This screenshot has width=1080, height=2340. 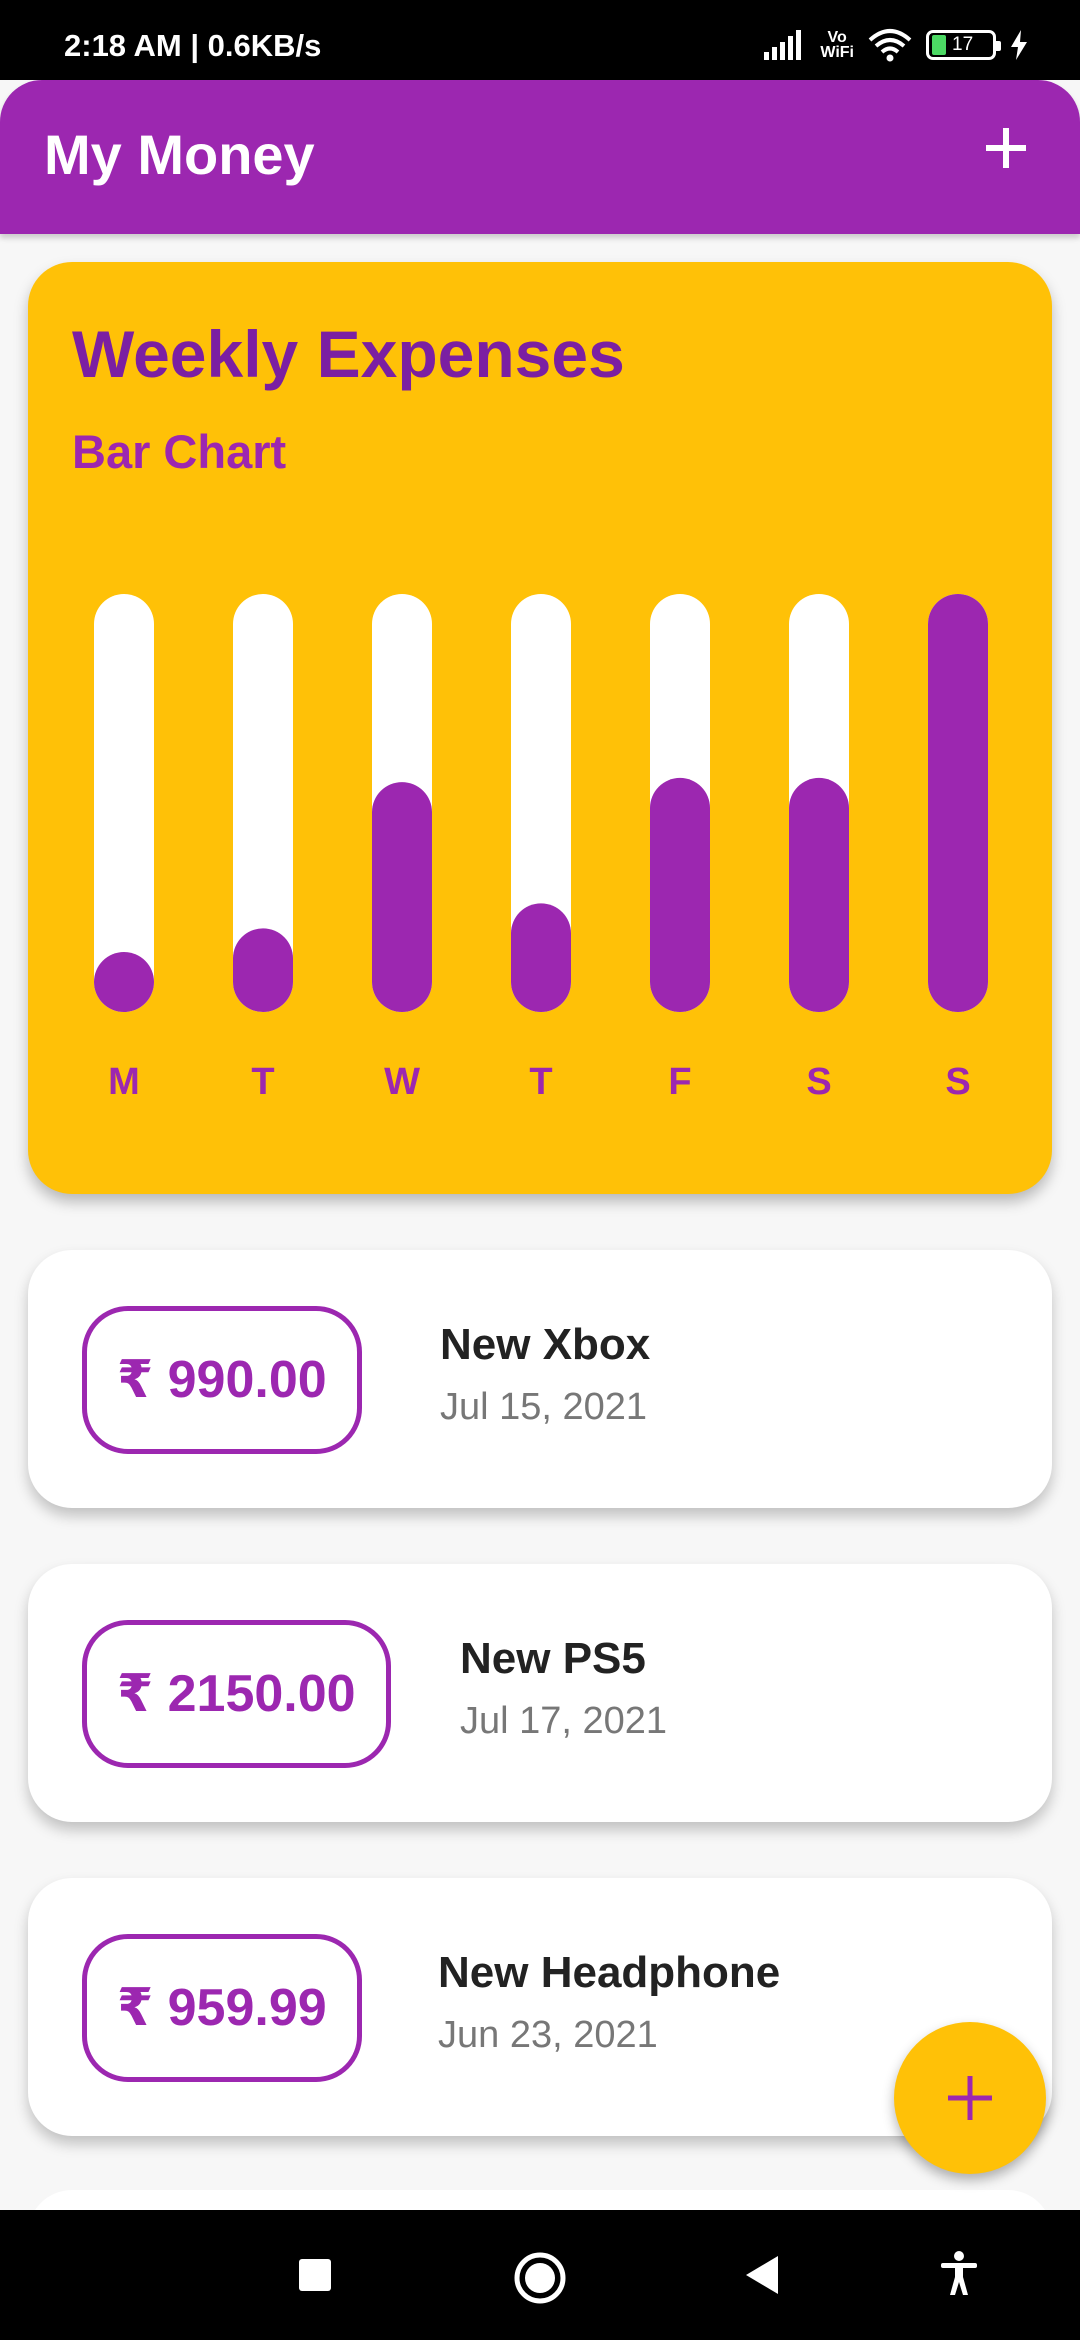 I want to click on add-expense-fab, so click(x=970, y=2098).